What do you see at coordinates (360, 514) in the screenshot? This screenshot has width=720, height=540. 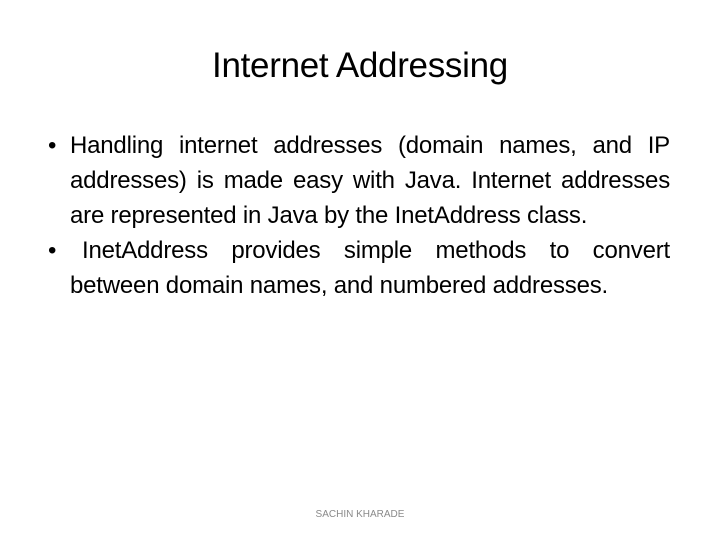 I see `slide-footer: SACHIN KHARADE` at bounding box center [360, 514].